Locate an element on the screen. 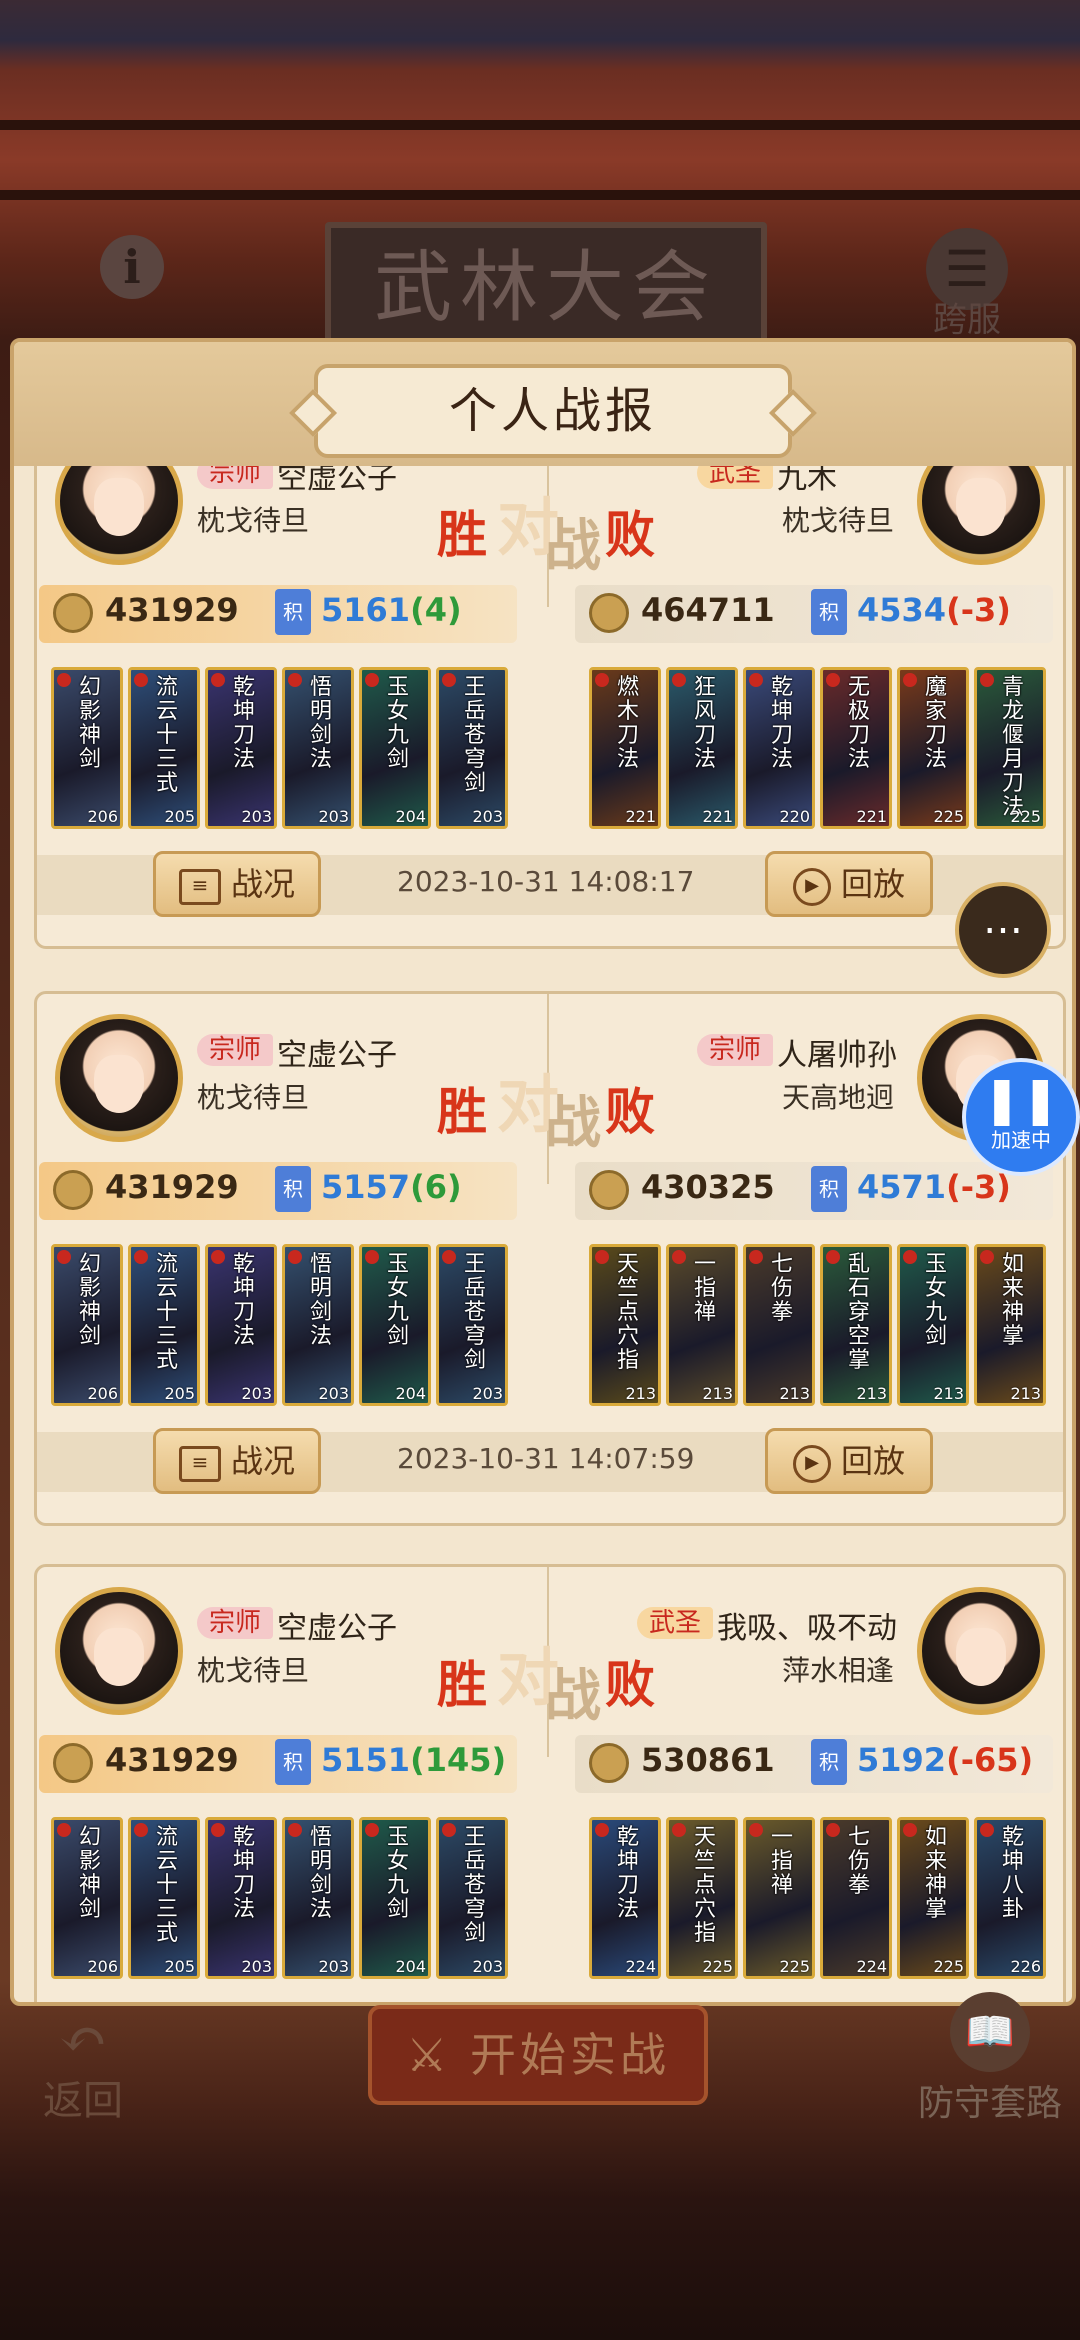 The height and width of the screenshot is (2340, 1080). chat-icon: ⋯ is located at coordinates (1003, 930).